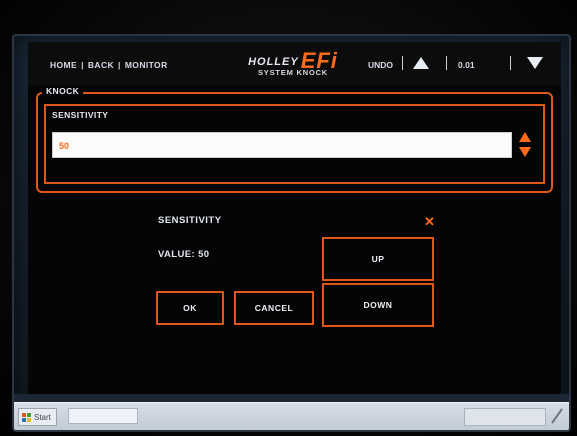 The width and height of the screenshot is (577, 436). Describe the element at coordinates (380, 65) in the screenshot. I see `undo-button: UNDO` at that location.